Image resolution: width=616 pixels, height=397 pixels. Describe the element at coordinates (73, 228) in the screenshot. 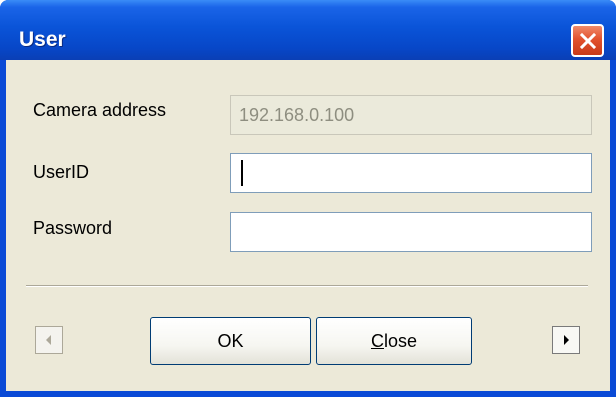

I see `password-label: Password` at that location.